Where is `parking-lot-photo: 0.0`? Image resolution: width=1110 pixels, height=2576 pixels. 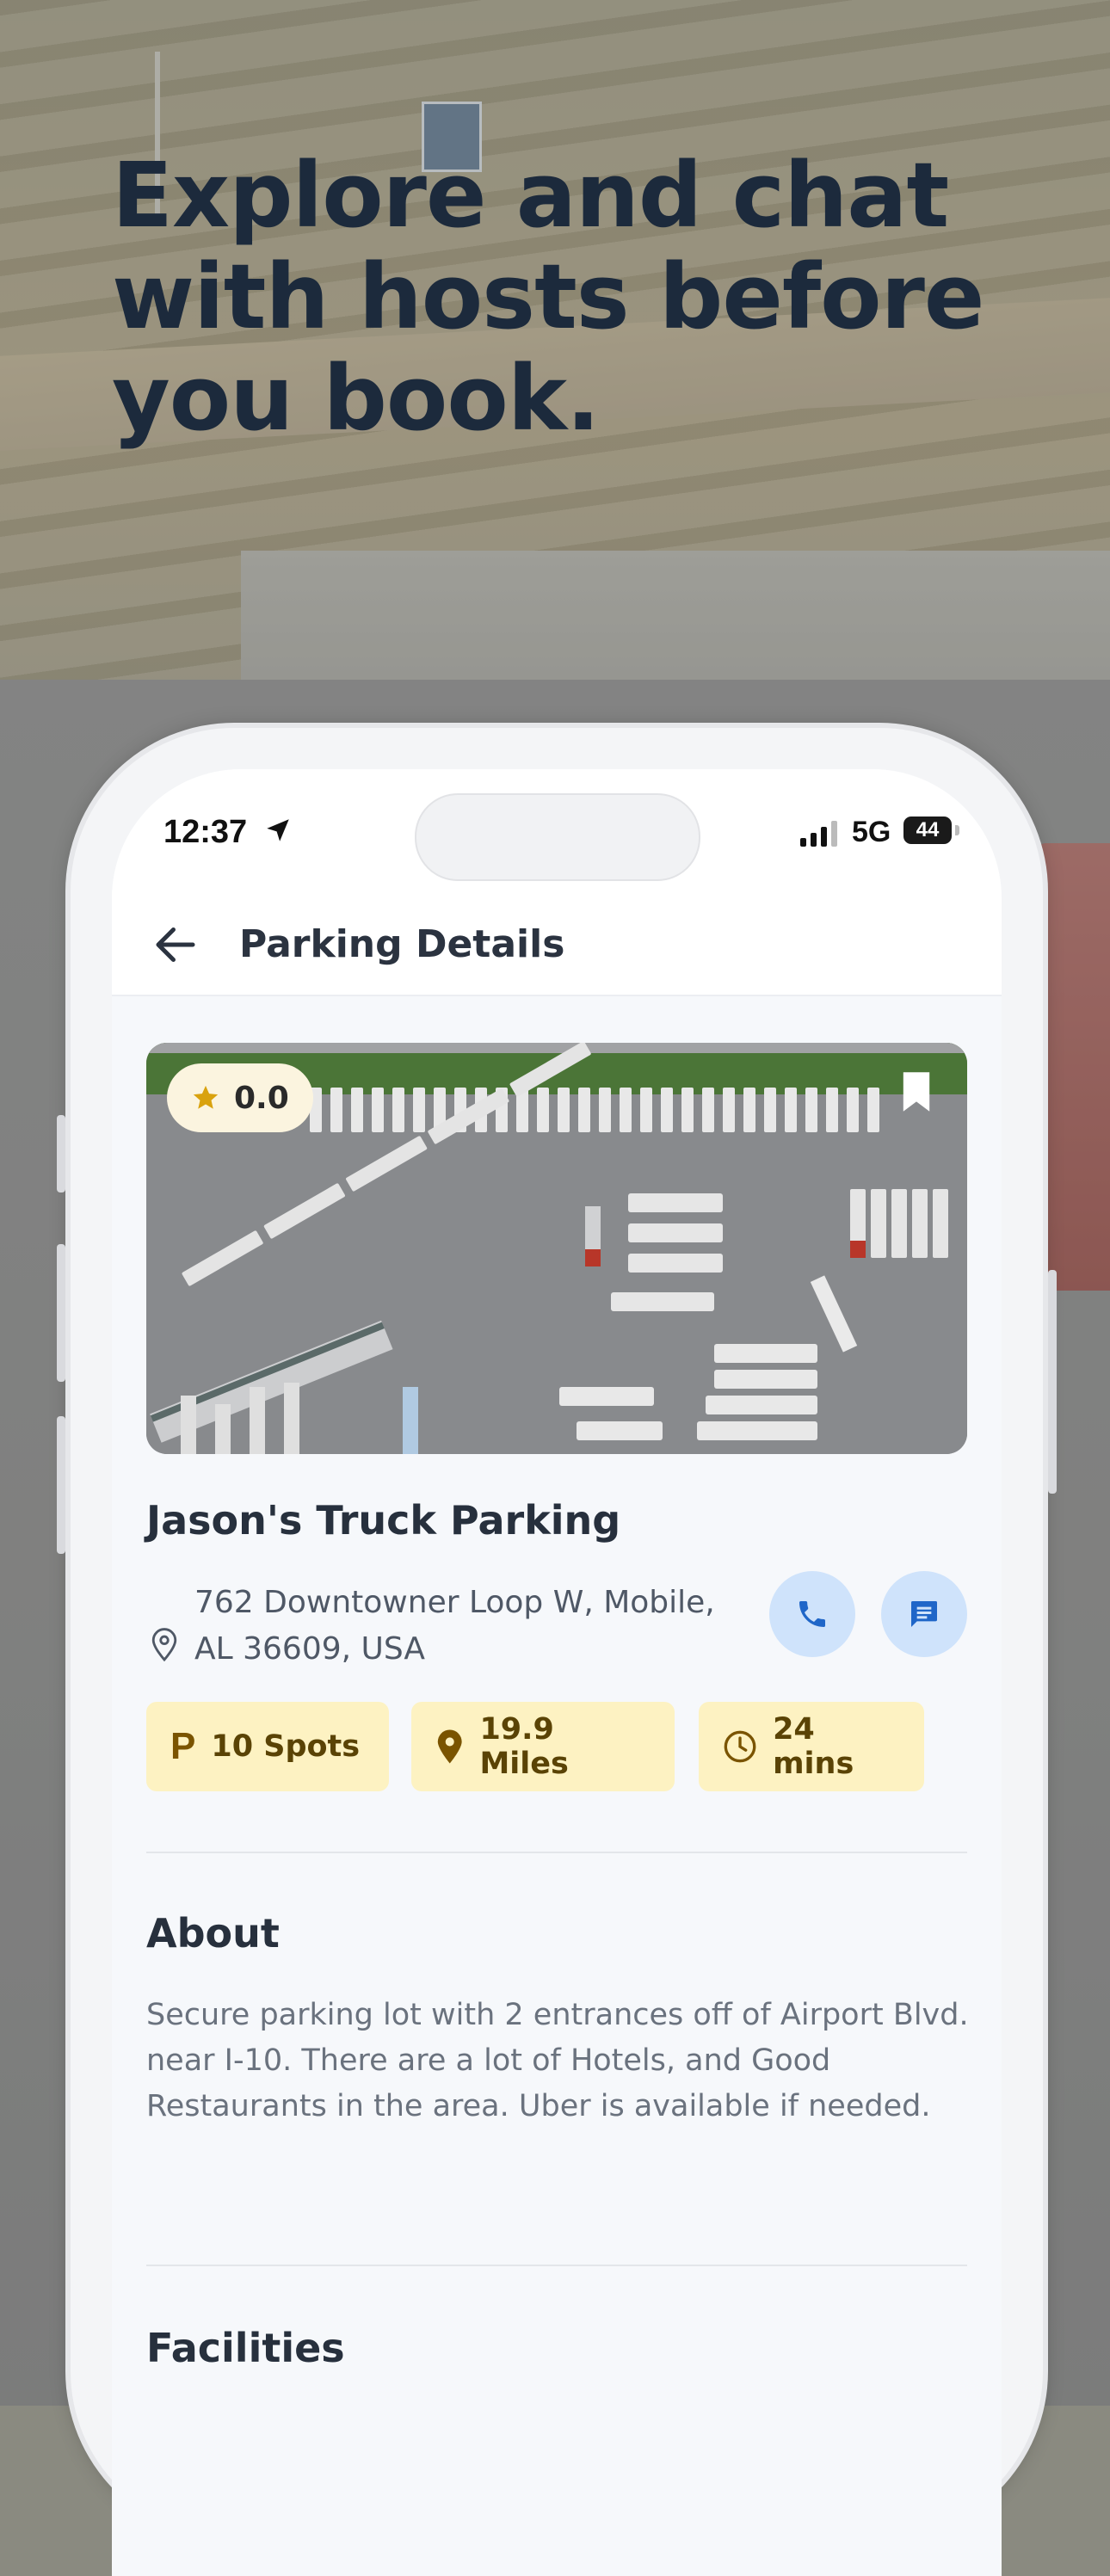
parking-lot-photo: 0.0 is located at coordinates (556, 1249).